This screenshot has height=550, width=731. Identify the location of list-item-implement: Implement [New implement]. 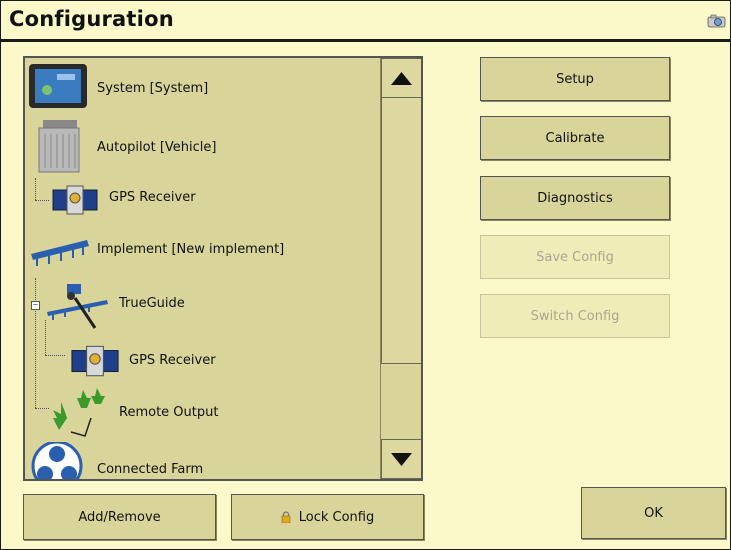
(202, 251).